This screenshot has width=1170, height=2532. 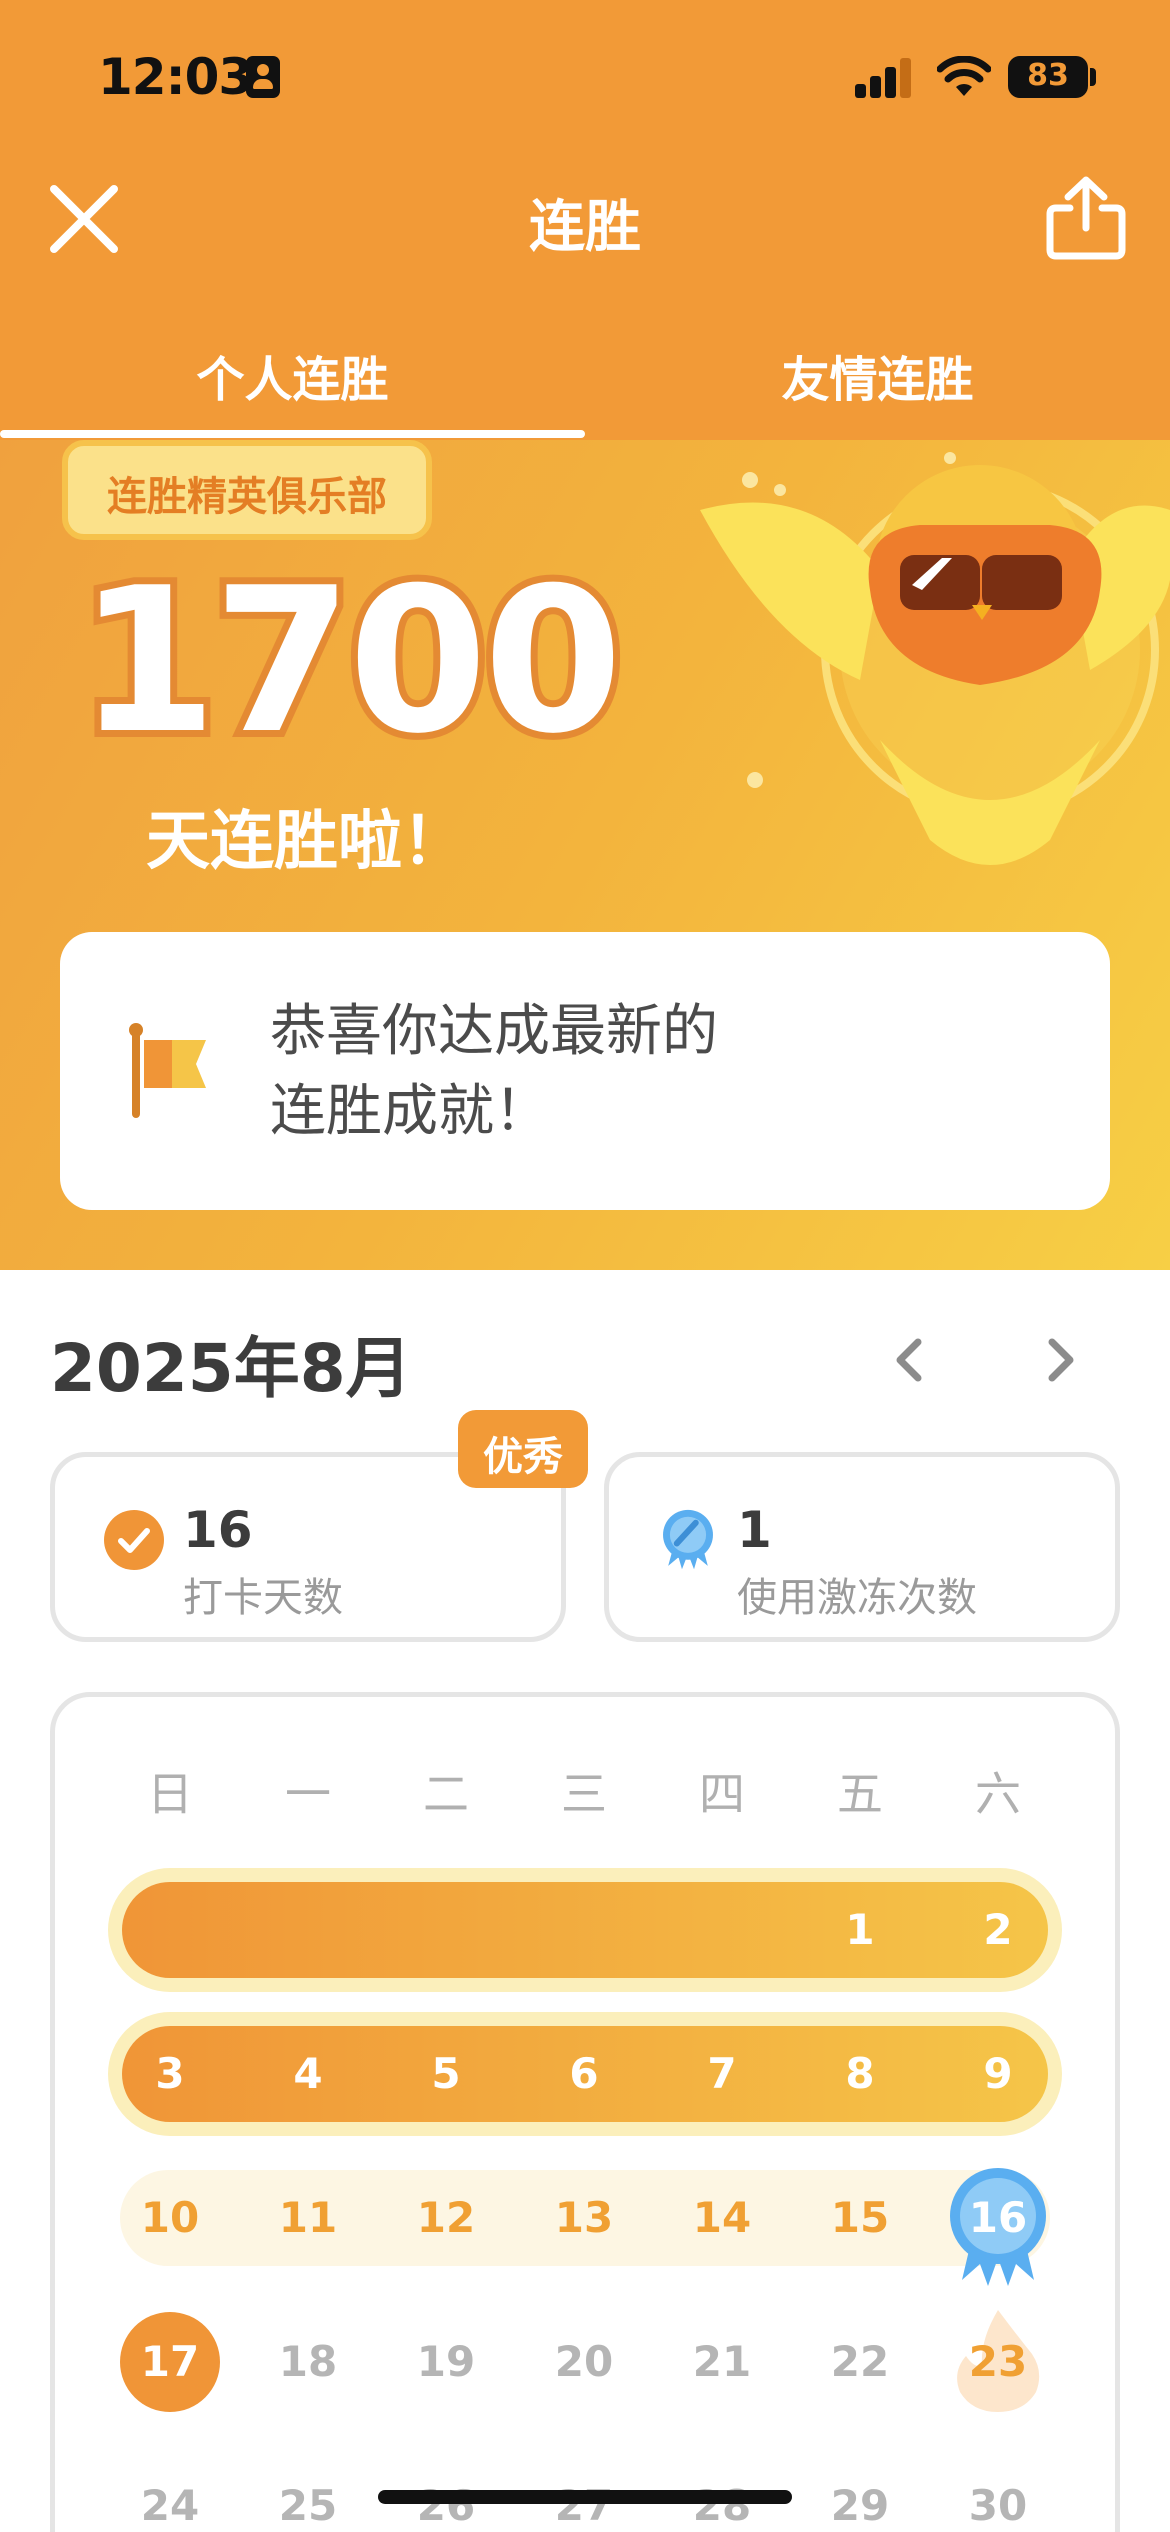 I want to click on battery-level: 83, so click(x=1048, y=75).